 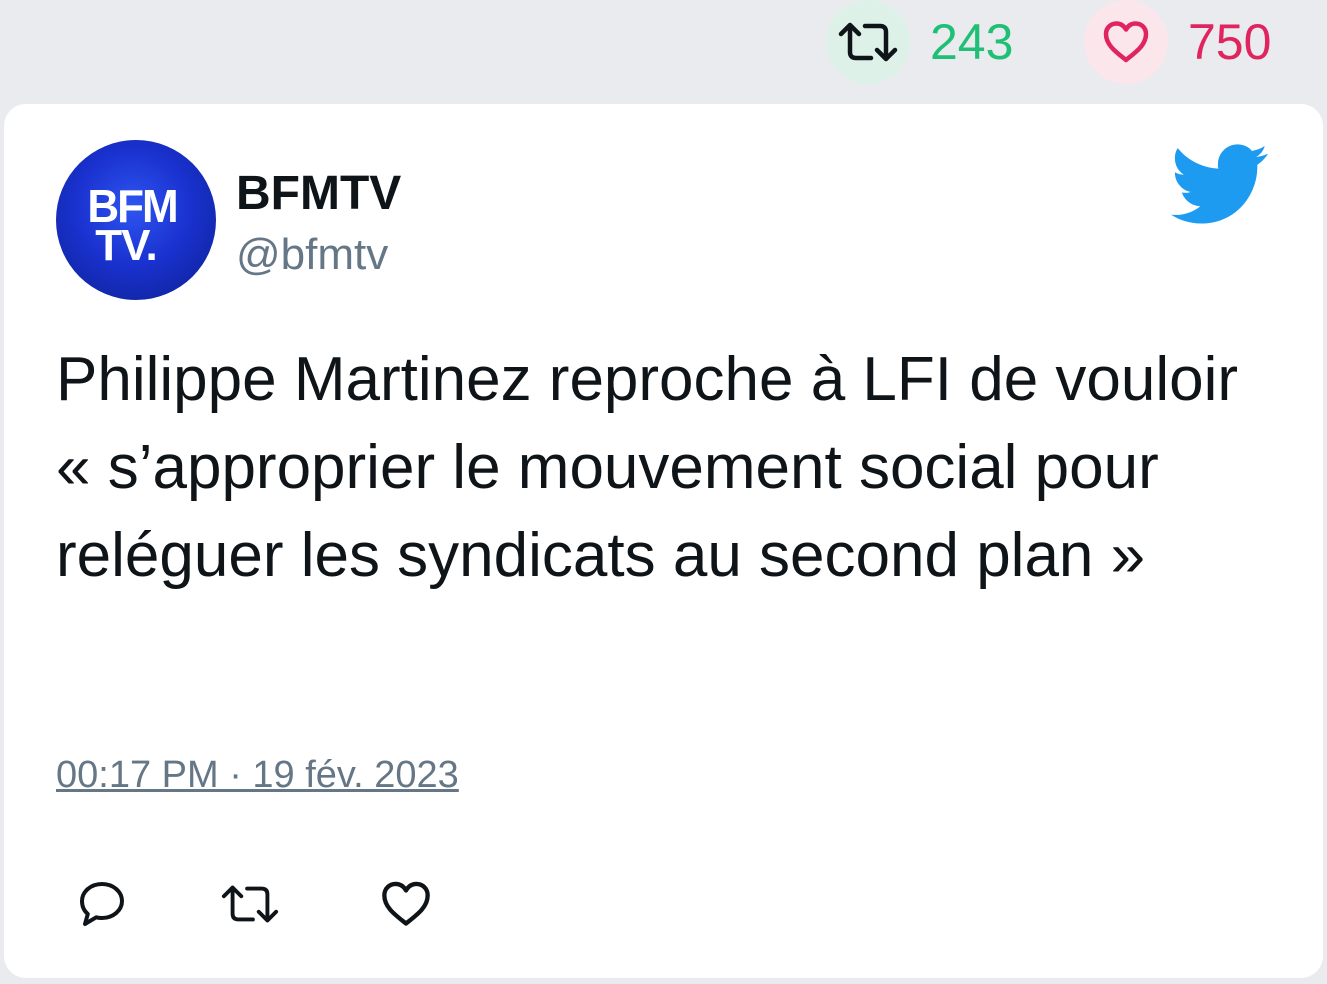 I want to click on like-count: 750, so click(x=1230, y=42).